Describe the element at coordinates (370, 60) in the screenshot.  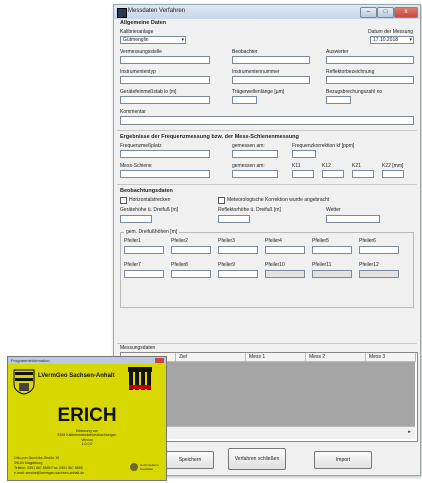
I see `auswerter-field` at that location.